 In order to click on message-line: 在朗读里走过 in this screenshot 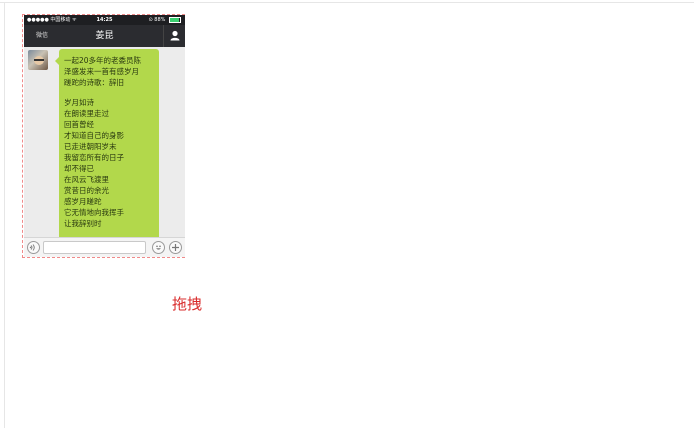, I will do `click(86, 113)`.